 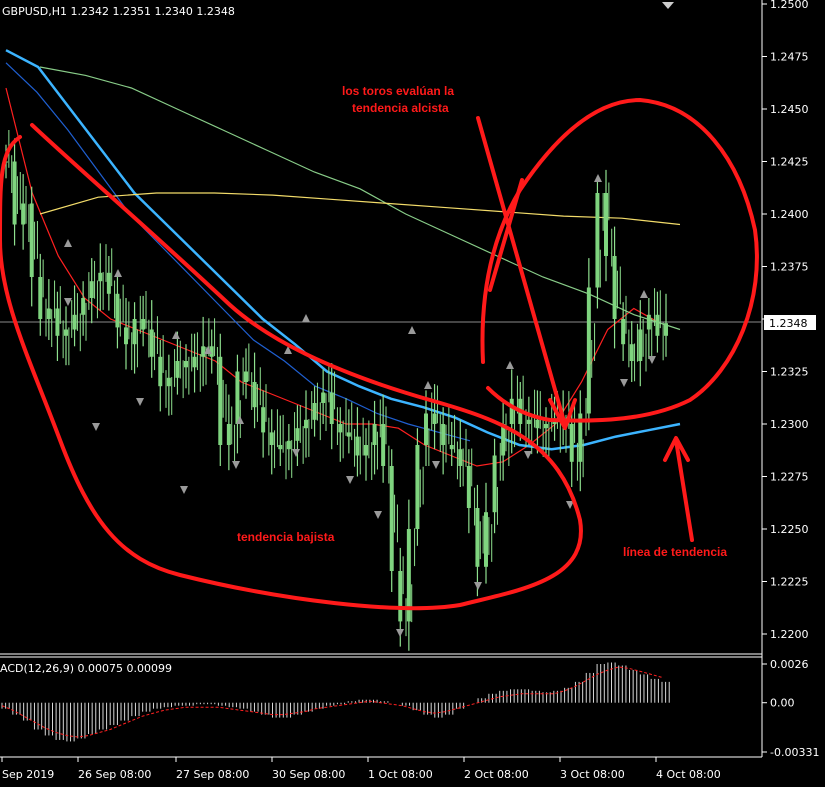 I want to click on time-tick-label: 3 Oct 08:00, so click(x=592, y=774).